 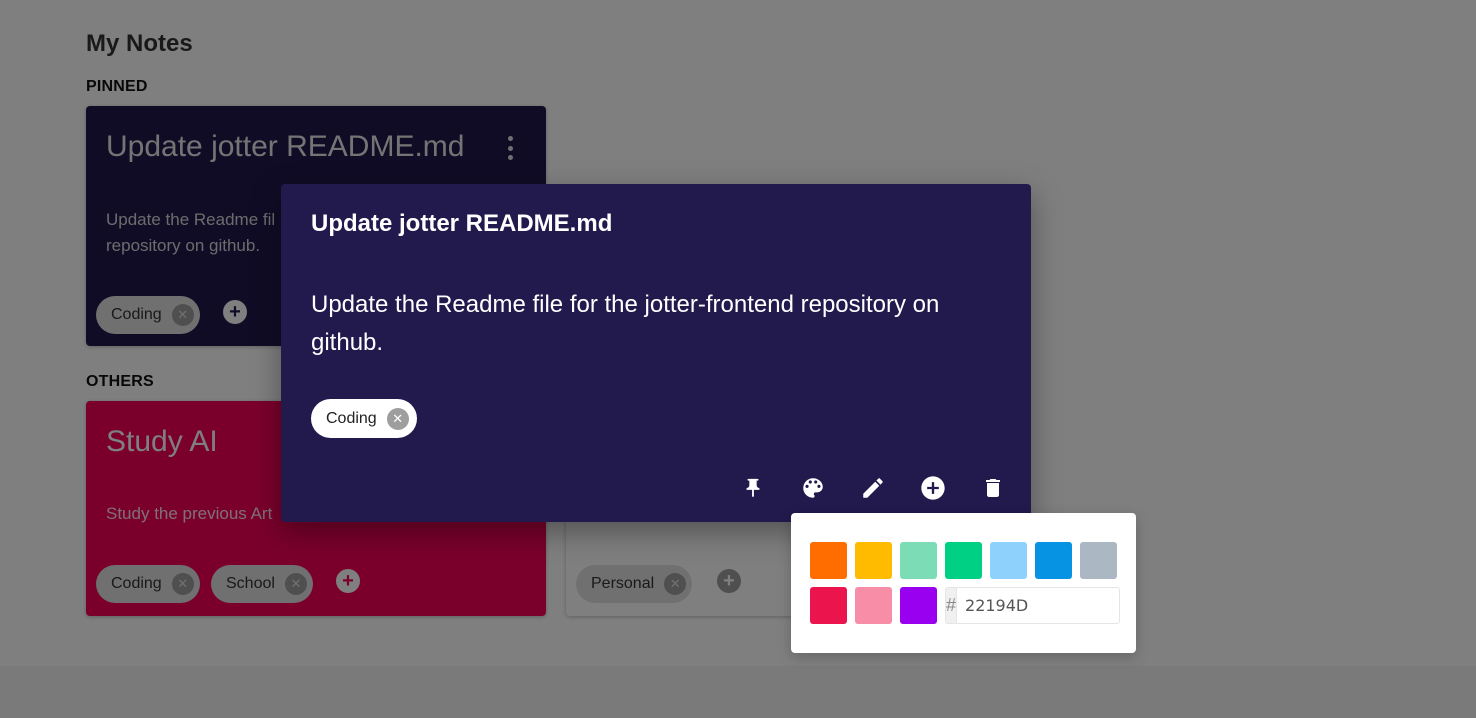 What do you see at coordinates (753, 488) in the screenshot?
I see `pin-icon` at bounding box center [753, 488].